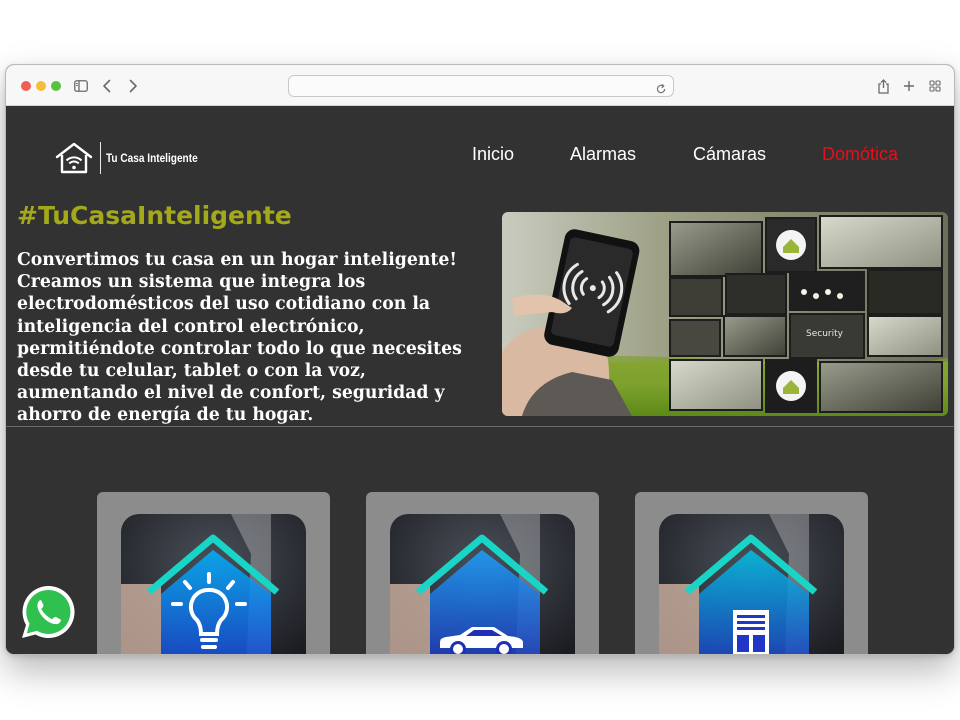  What do you see at coordinates (883, 86) in the screenshot?
I see `share-icon` at bounding box center [883, 86].